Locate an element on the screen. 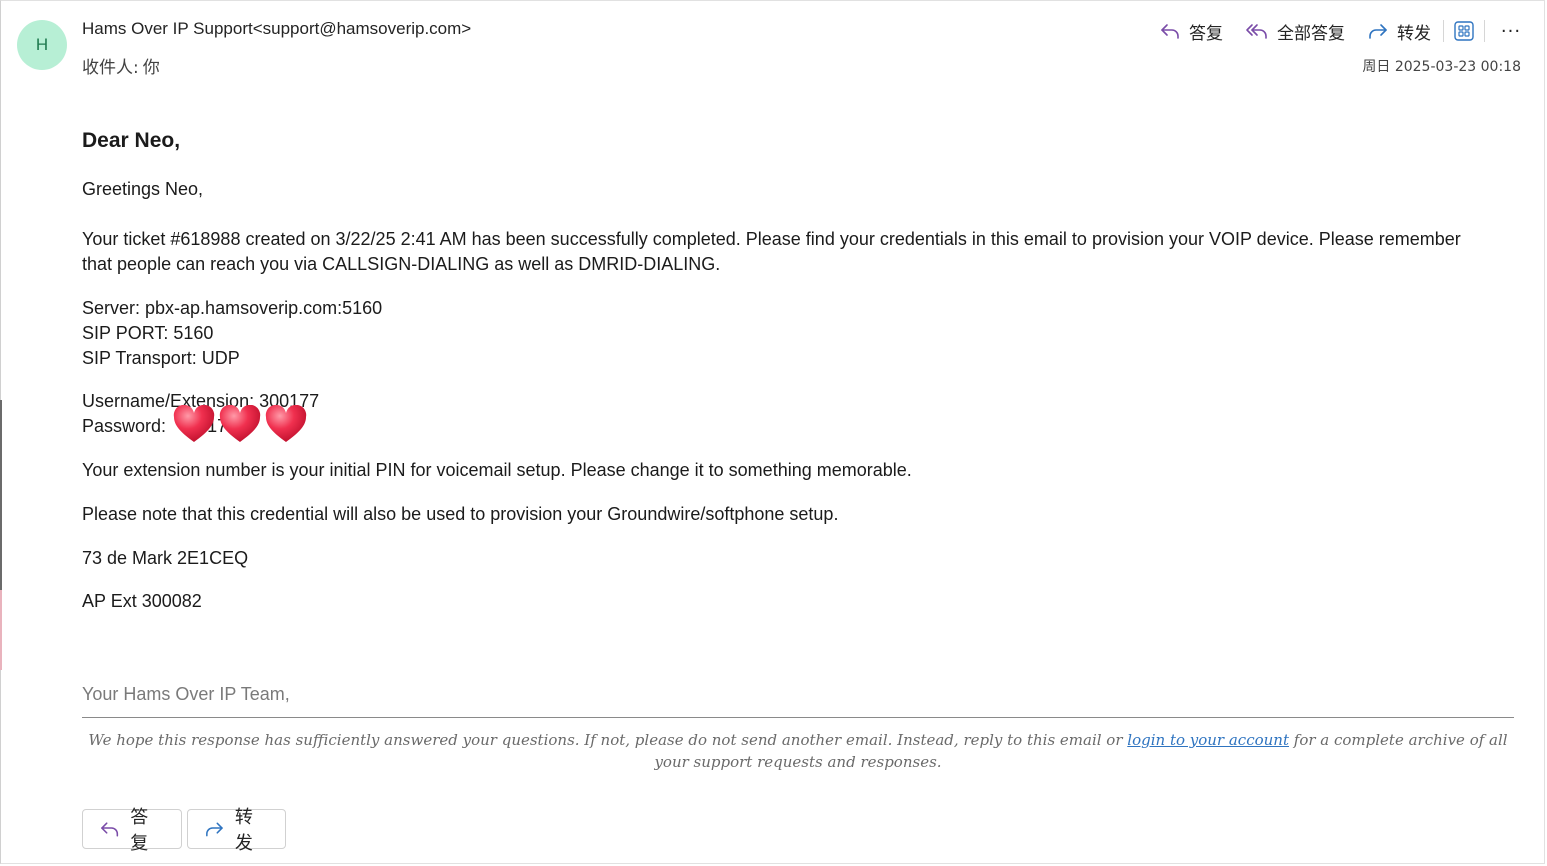 Image resolution: width=1547 pixels, height=866 pixels. apps-grid-icon is located at coordinates (1464, 31).